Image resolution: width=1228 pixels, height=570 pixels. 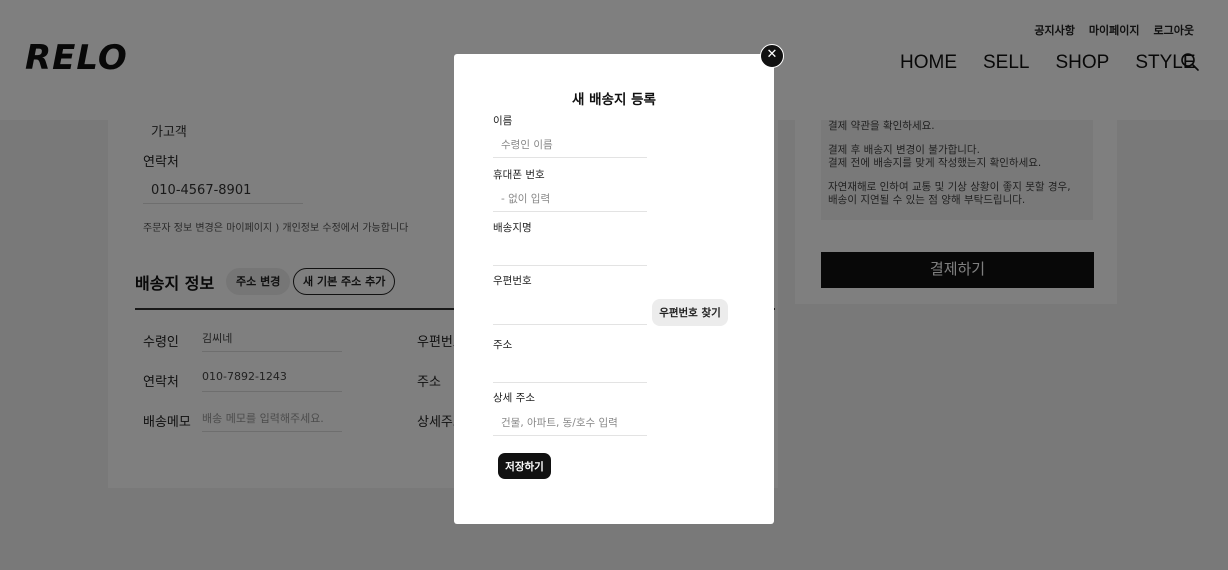 I want to click on zip-code-input, so click(x=570, y=312).